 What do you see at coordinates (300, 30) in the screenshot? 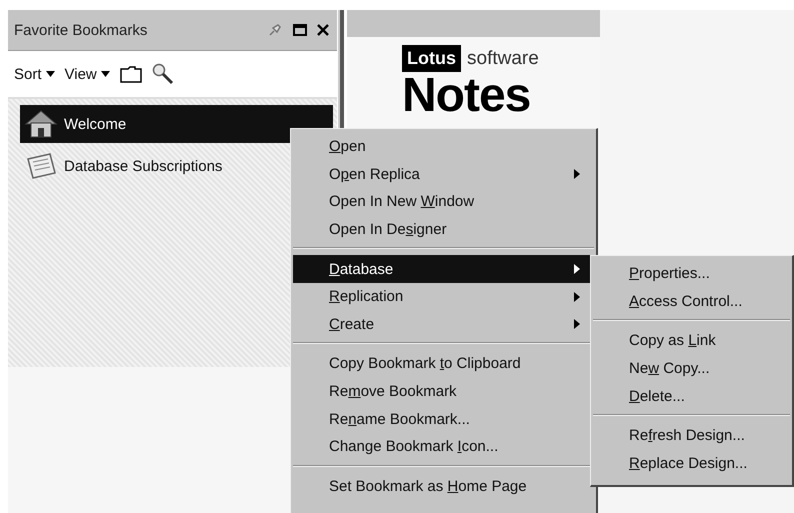
I see `maximize-icon` at bounding box center [300, 30].